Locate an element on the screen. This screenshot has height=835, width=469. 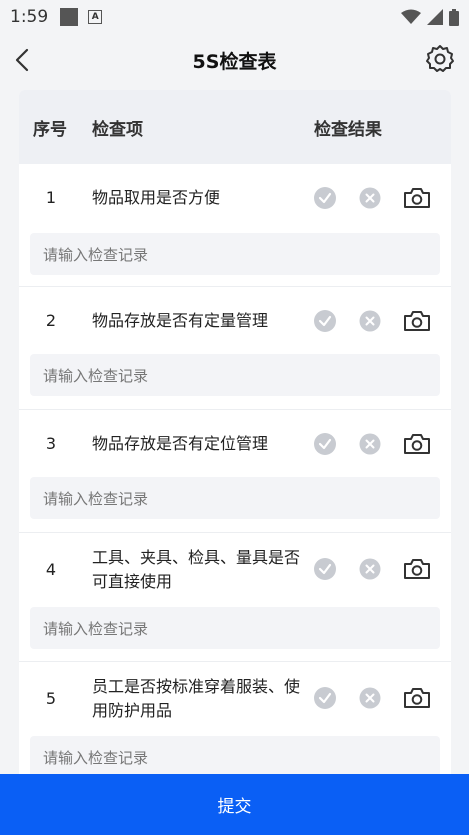
app-header: 5S检查表 is located at coordinates (234, 60).